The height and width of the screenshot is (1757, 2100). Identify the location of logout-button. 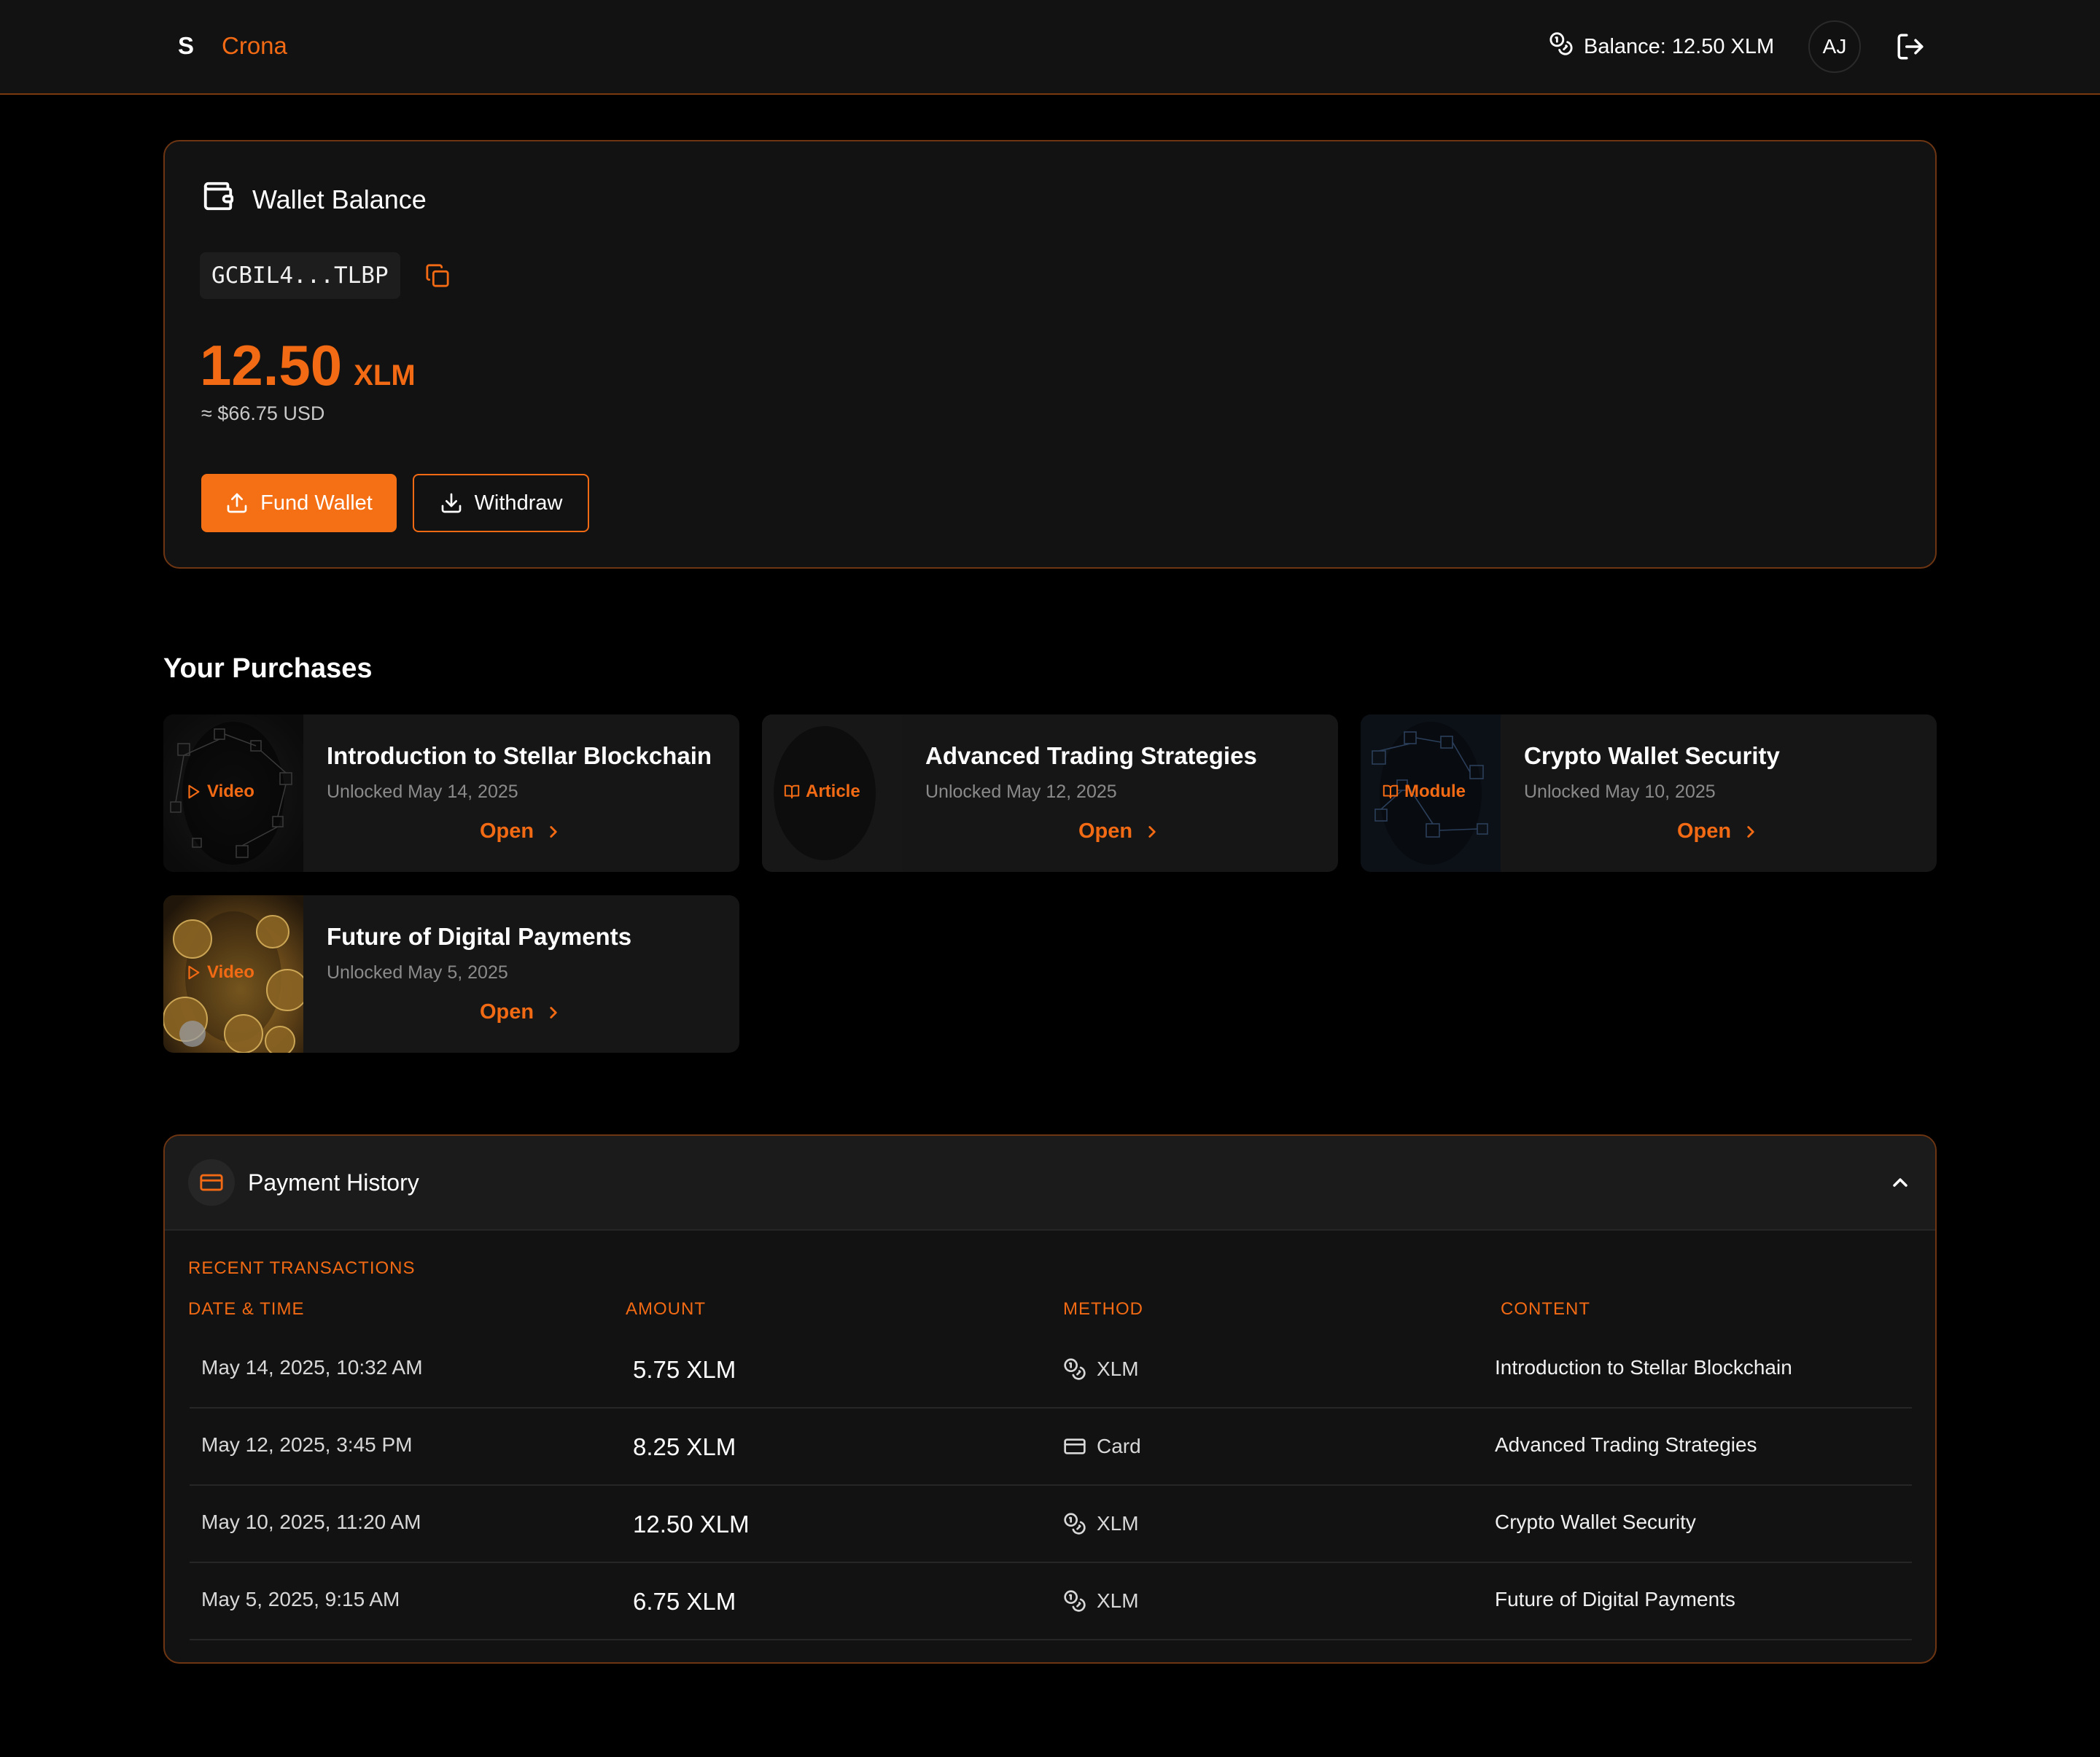
(1910, 46).